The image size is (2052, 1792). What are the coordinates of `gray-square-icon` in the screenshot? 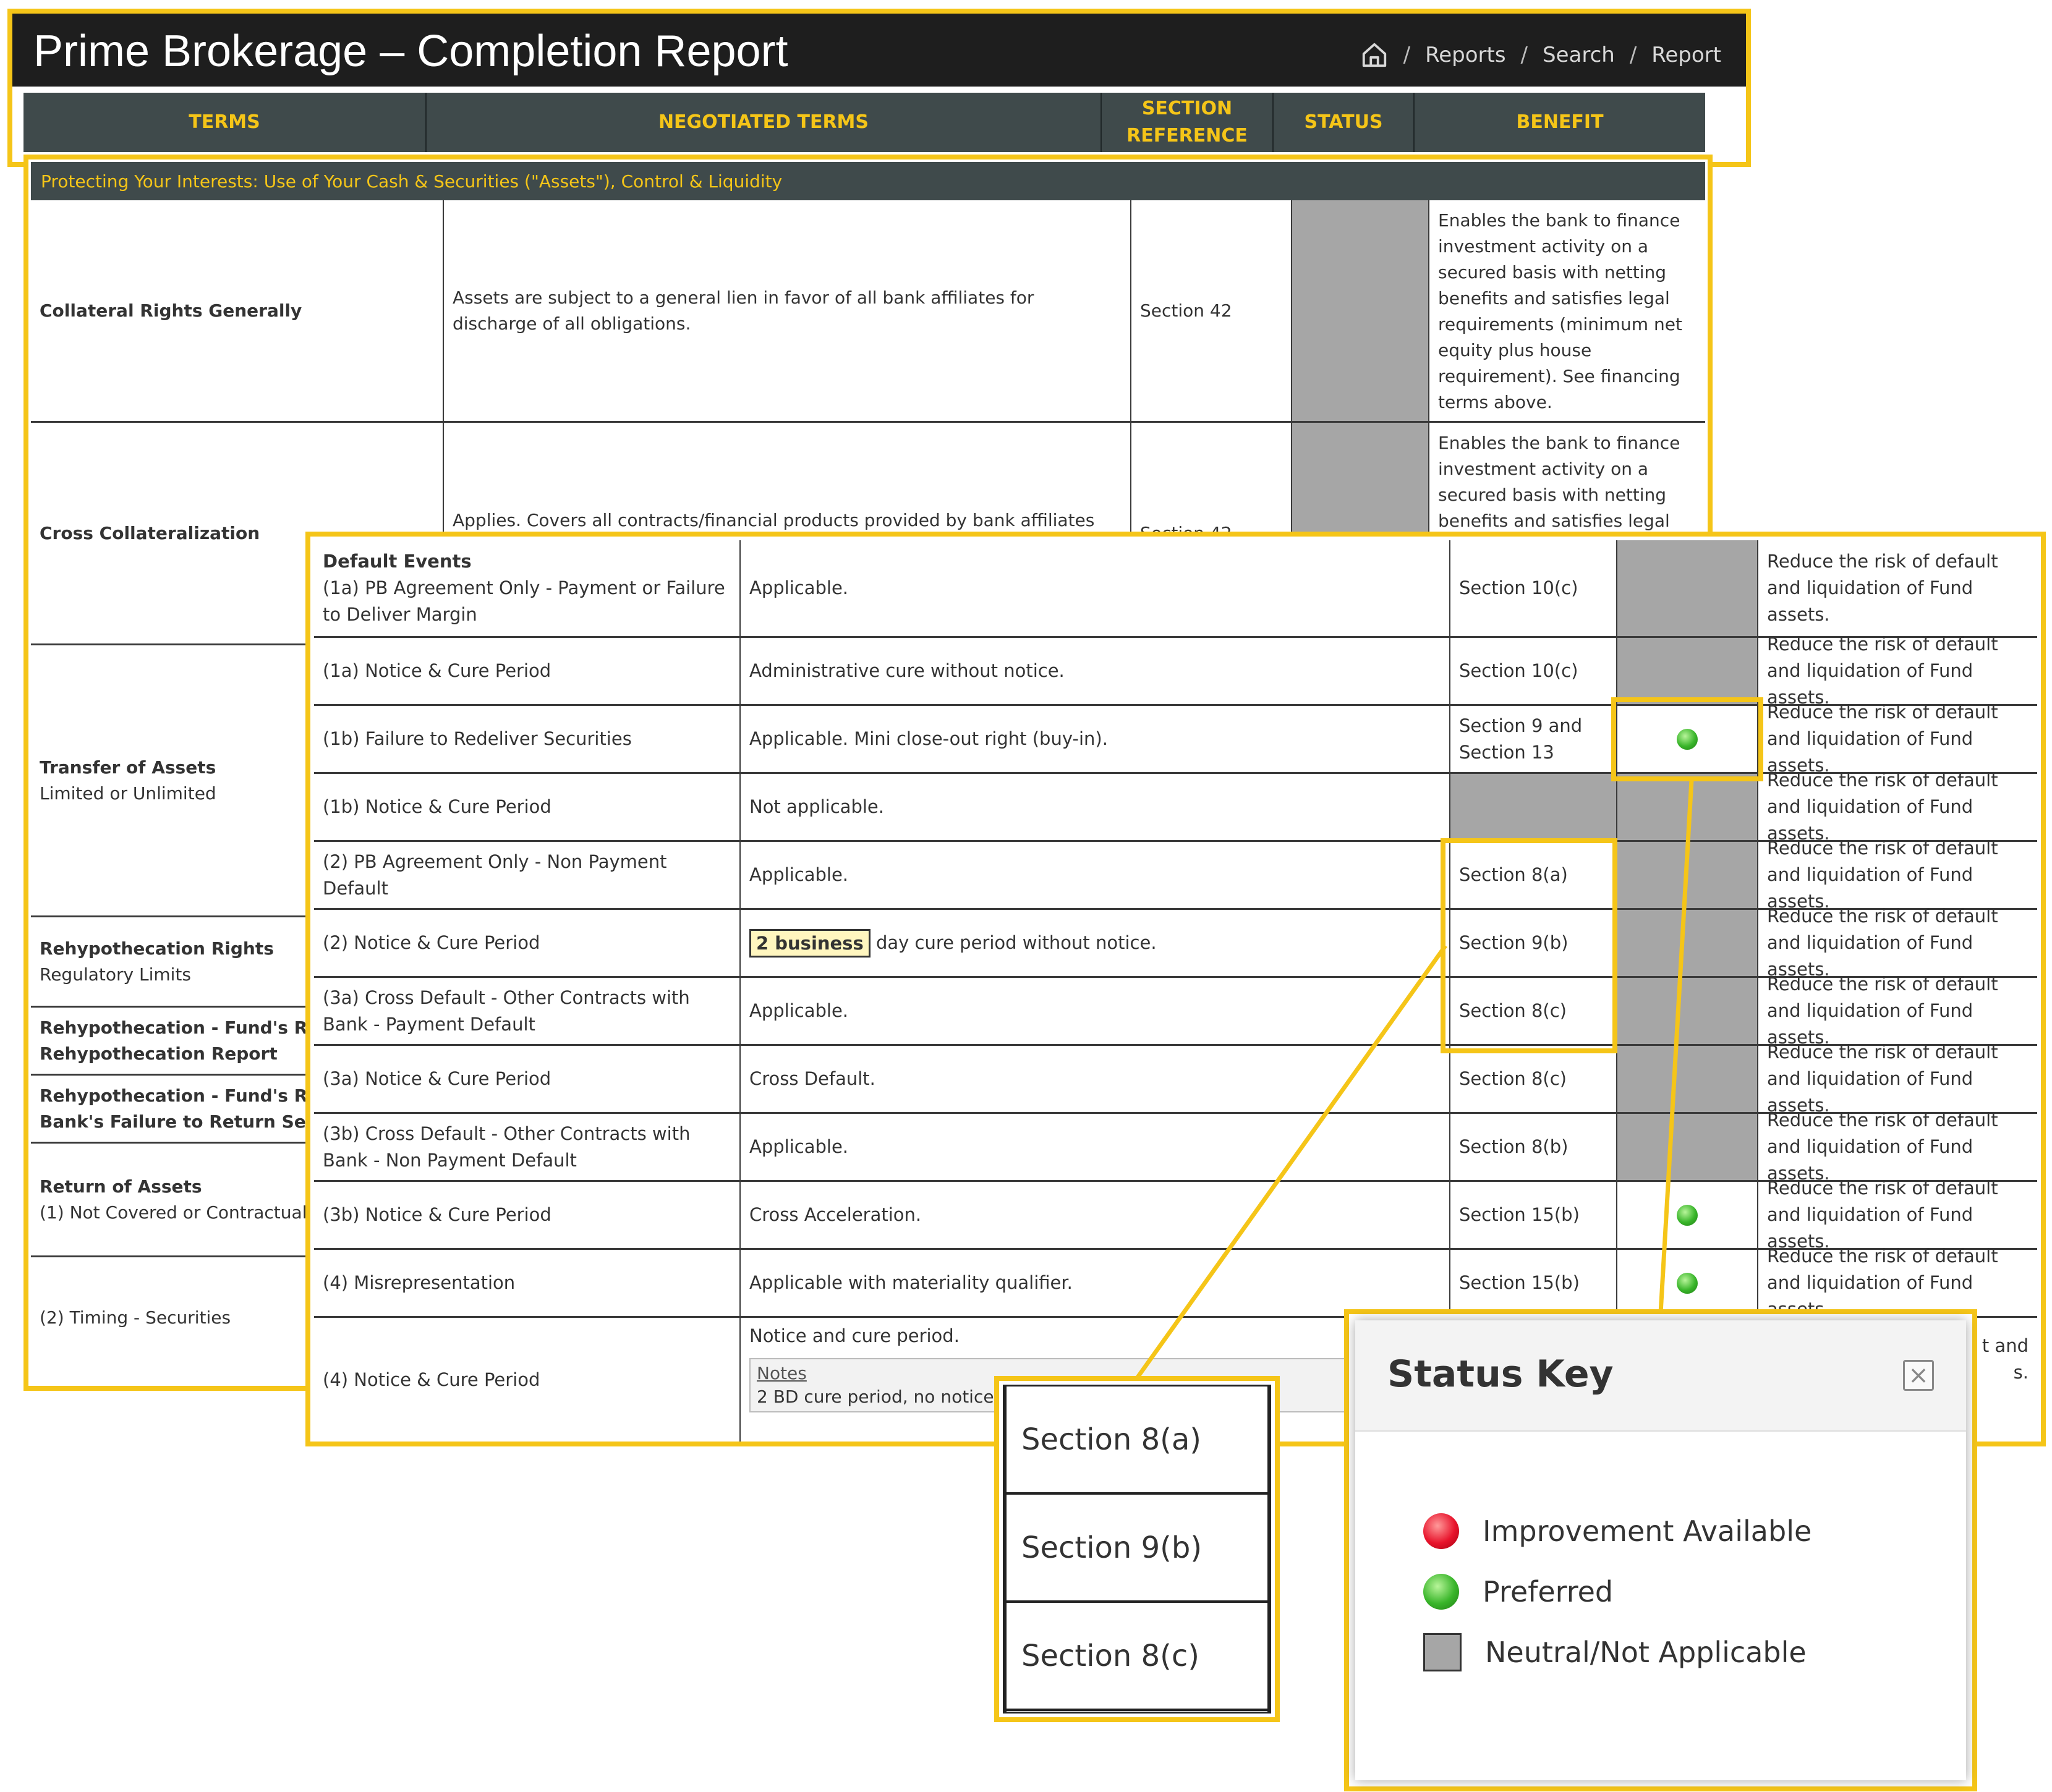 It's located at (1442, 1652).